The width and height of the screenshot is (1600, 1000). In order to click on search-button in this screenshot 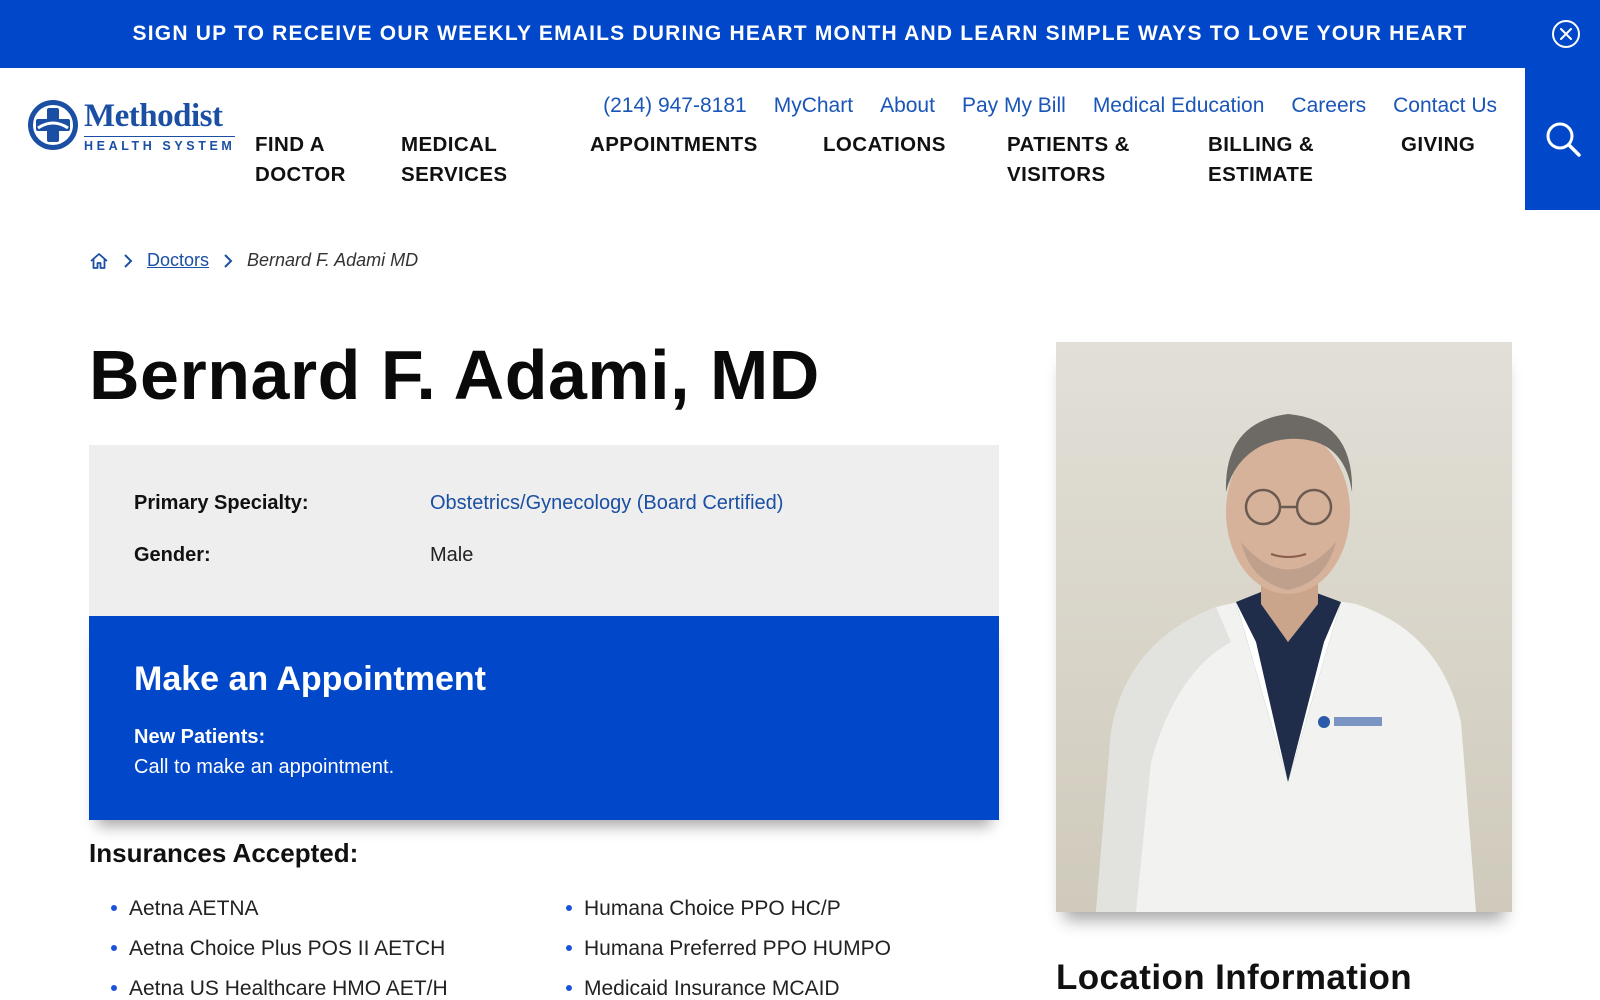, I will do `click(1562, 139)`.